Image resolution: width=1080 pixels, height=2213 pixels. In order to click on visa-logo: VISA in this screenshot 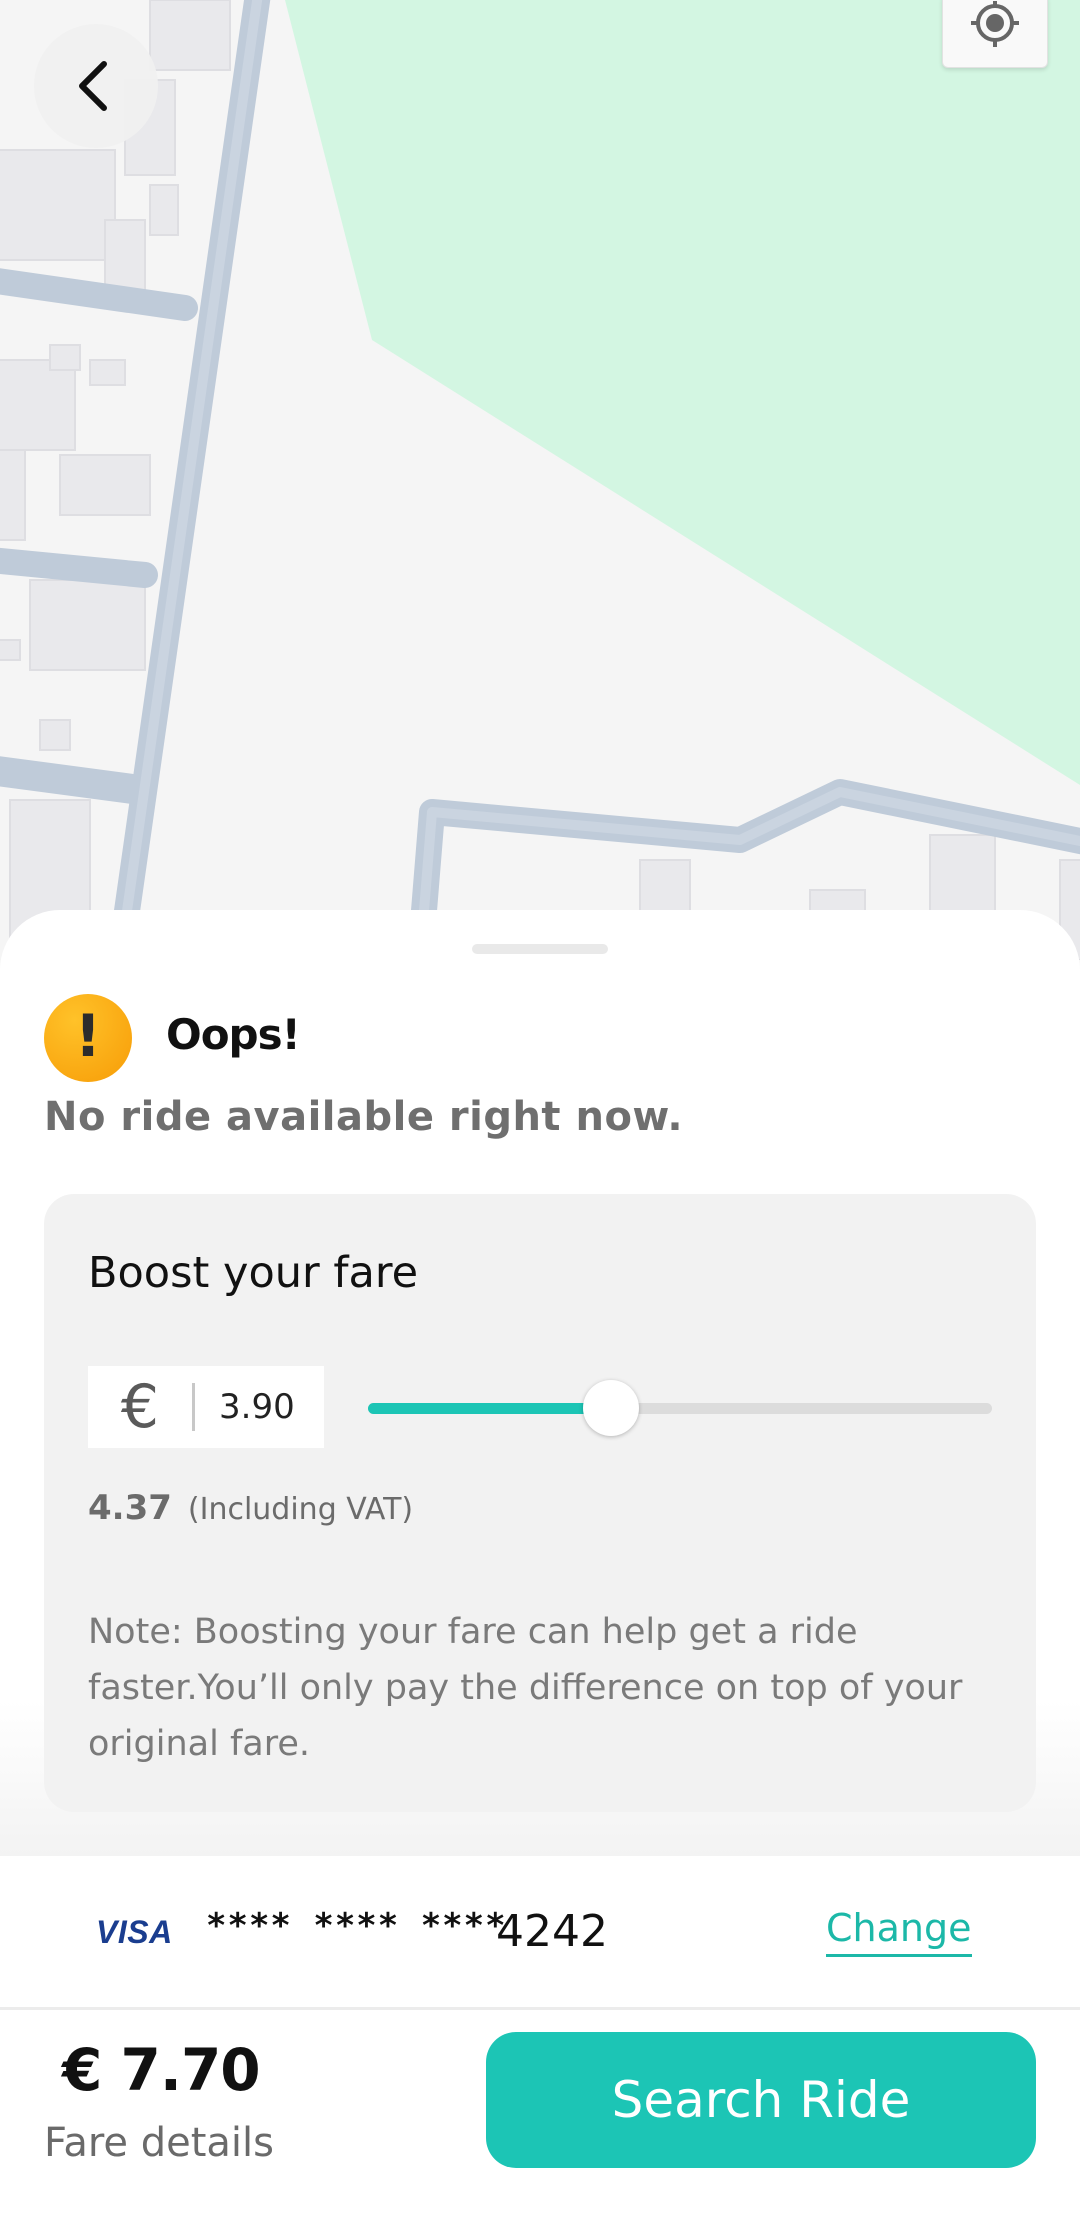, I will do `click(134, 1932)`.